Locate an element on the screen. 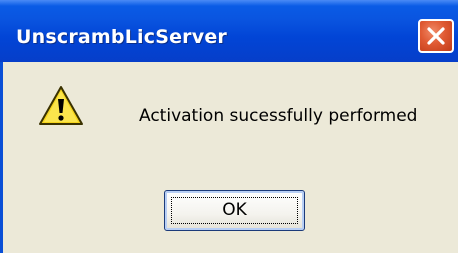 This screenshot has height=253, width=458. dialog-message: Activation sucessfully performed is located at coordinates (278, 116).